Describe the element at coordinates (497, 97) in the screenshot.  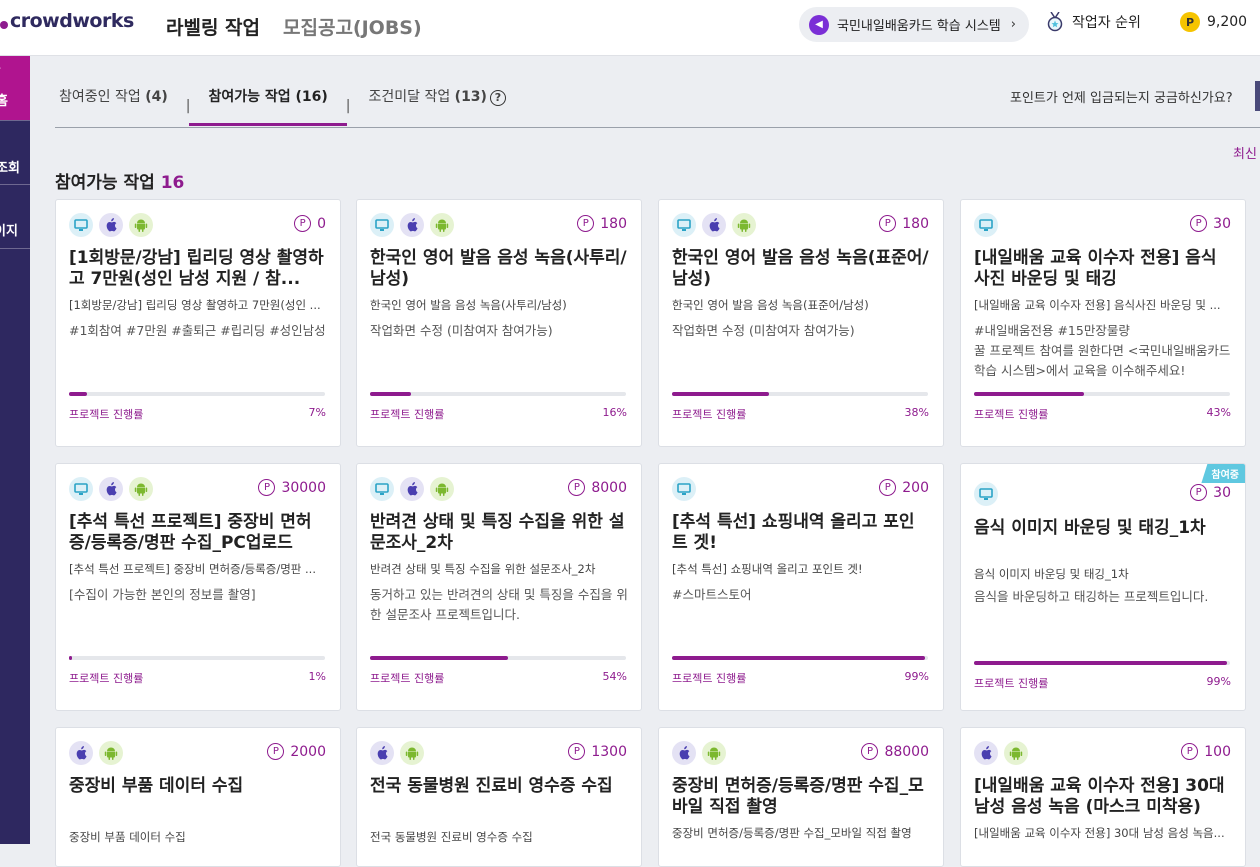
I see `help-icon: ?` at that location.